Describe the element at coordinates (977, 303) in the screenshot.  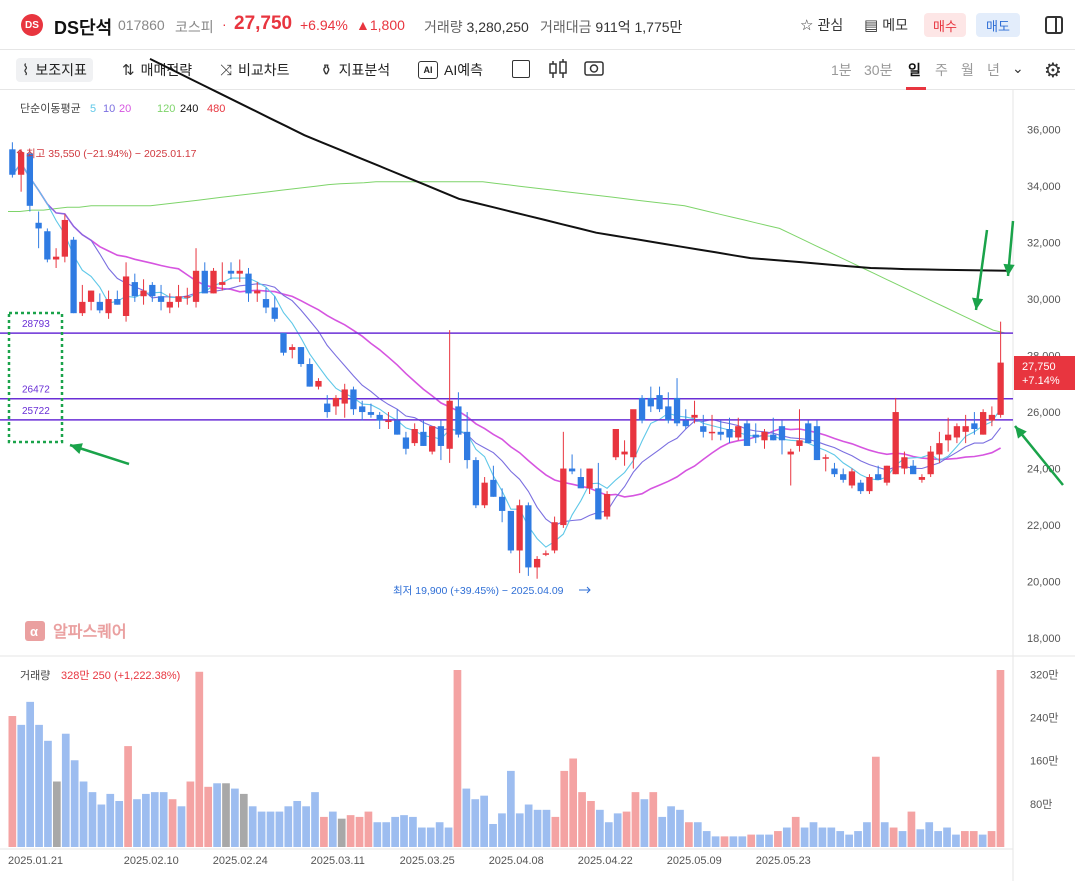
I see `arrow-mid-head` at that location.